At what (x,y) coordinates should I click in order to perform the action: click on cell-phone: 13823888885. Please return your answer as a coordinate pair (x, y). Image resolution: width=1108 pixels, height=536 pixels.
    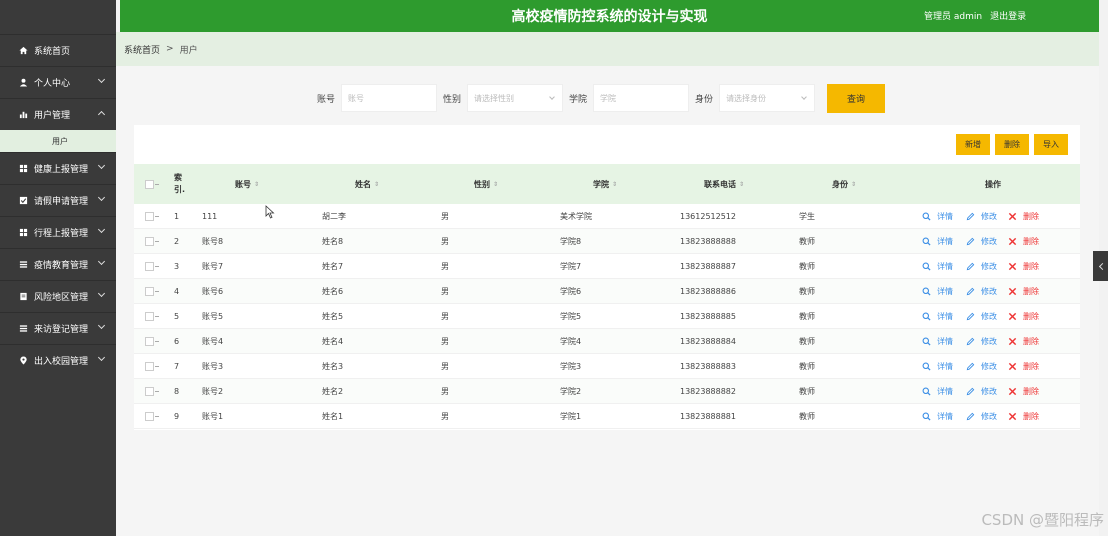
    Looking at the image, I should click on (708, 316).